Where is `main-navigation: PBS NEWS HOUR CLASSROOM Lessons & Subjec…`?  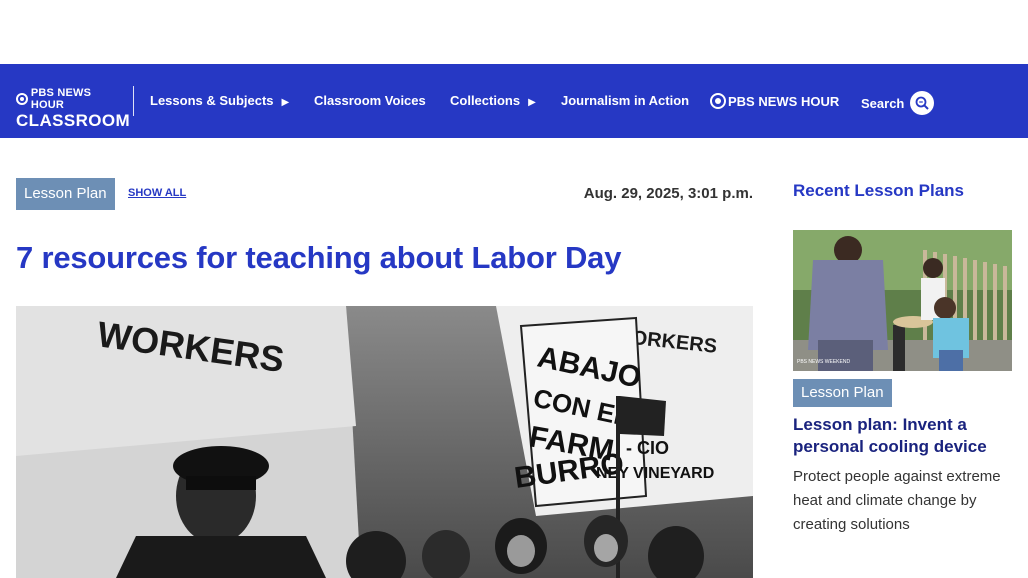
main-navigation: PBS NEWS HOUR CLASSROOM Lessons & Subjec… is located at coordinates (514, 101).